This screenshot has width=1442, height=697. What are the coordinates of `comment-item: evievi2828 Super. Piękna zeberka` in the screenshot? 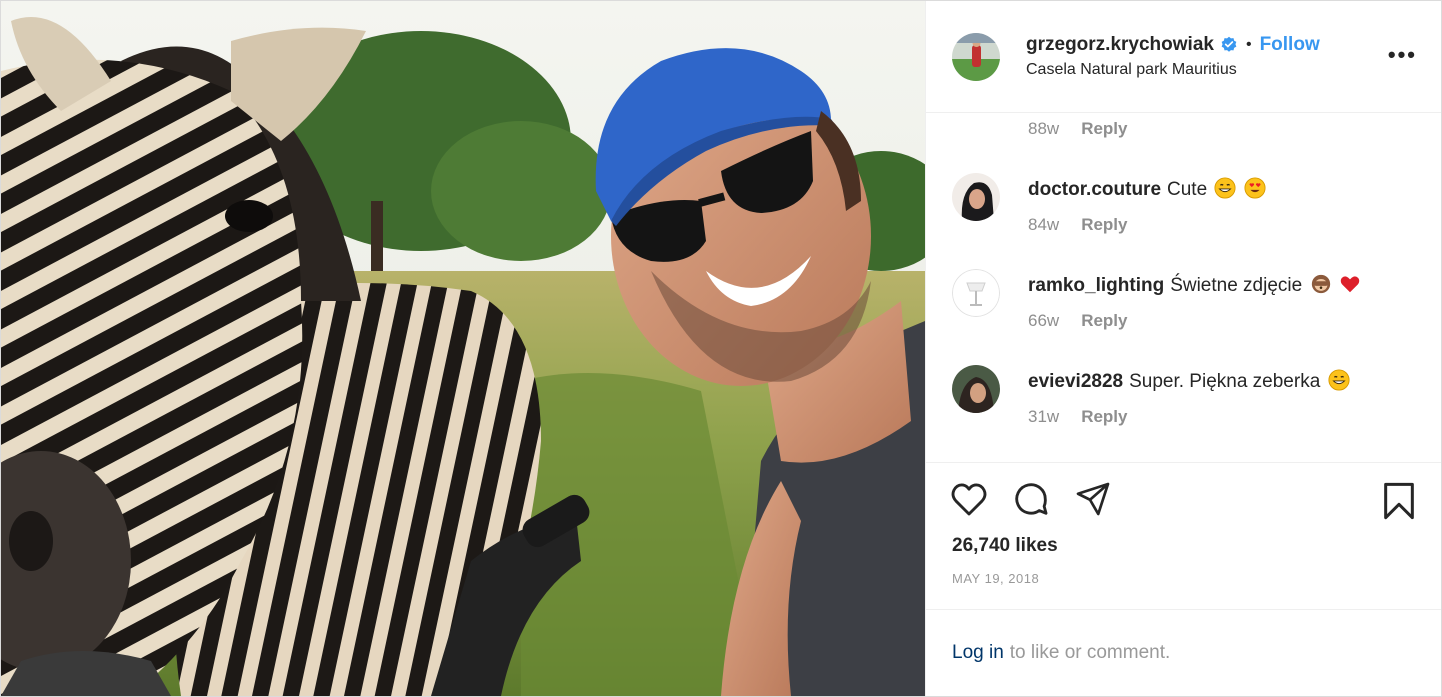 It's located at (1183, 389).